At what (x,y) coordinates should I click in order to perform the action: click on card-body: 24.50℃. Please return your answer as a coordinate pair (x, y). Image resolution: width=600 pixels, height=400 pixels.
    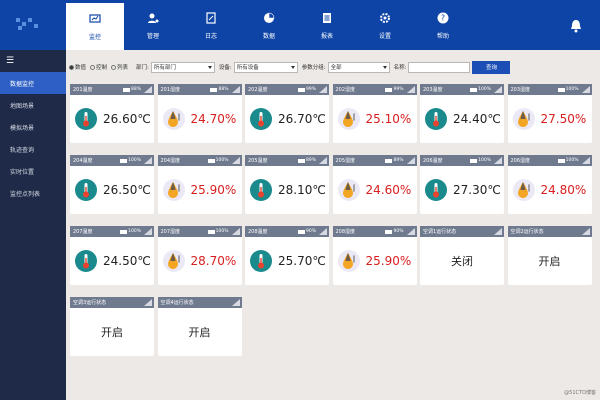
    Looking at the image, I should click on (112, 261).